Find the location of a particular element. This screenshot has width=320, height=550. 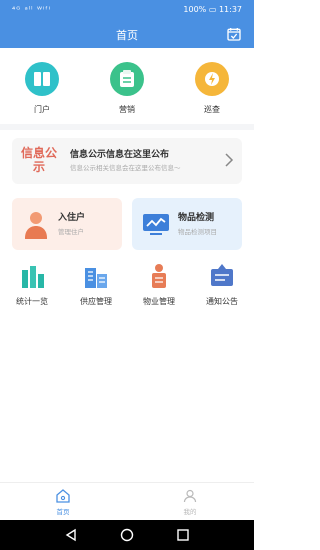

feature-notice: 通知公告 is located at coordinates (222, 284).